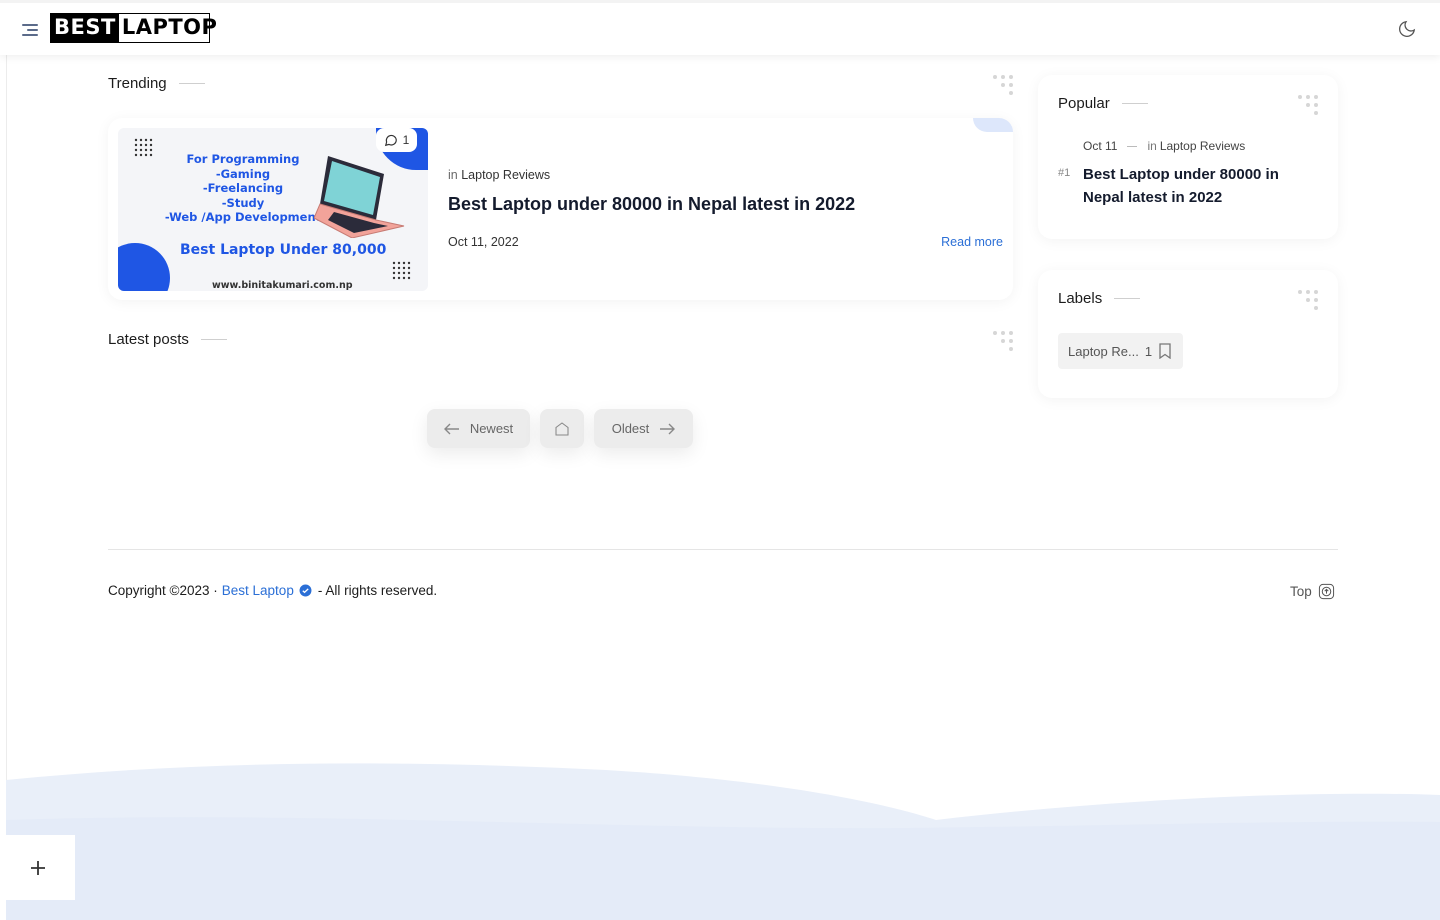 The image size is (1440, 920). I want to click on popular-item-category-link: Laptop Reviews, so click(1202, 146).